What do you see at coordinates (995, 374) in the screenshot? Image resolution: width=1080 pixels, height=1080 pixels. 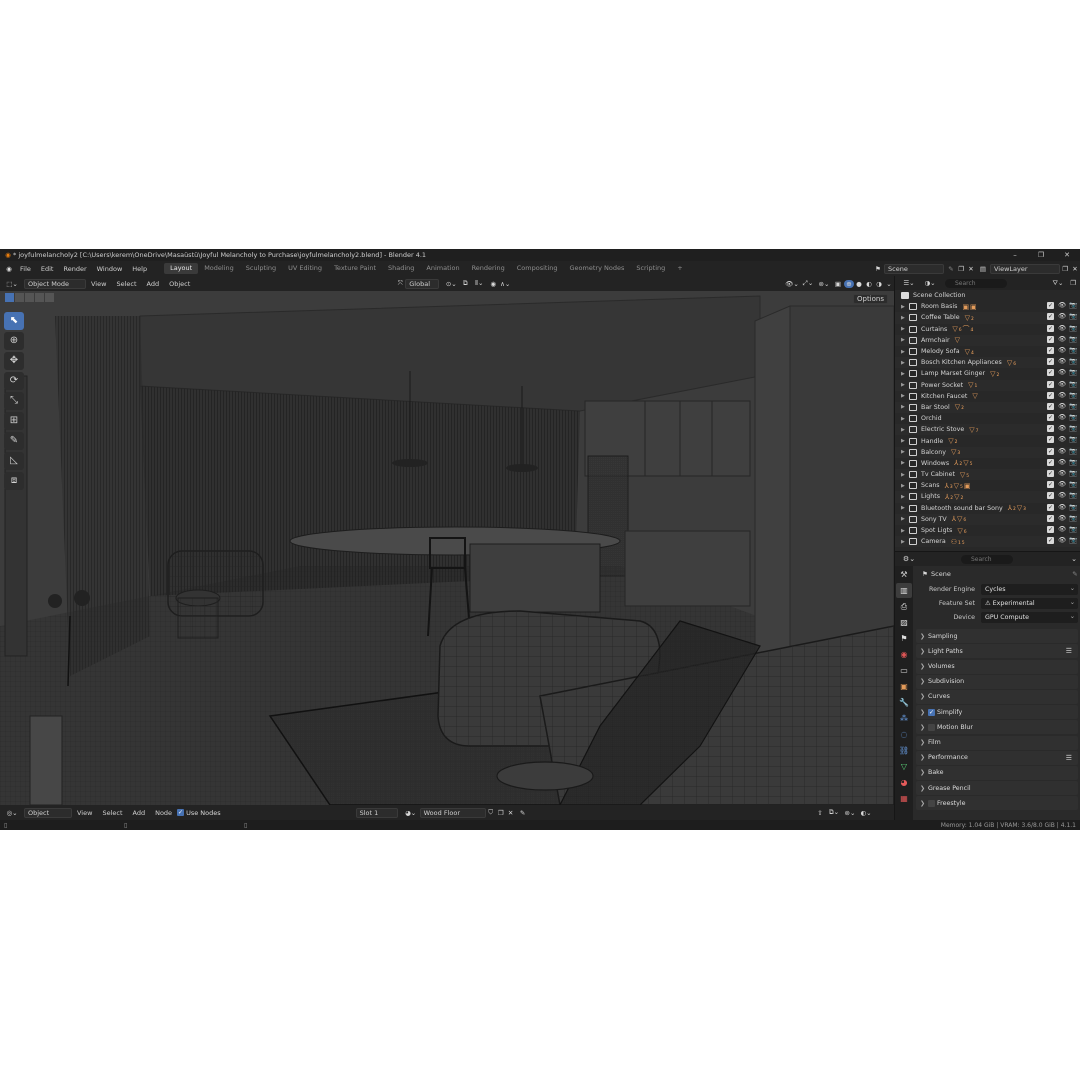 I see `child-objects-icons: ▽₂` at bounding box center [995, 374].